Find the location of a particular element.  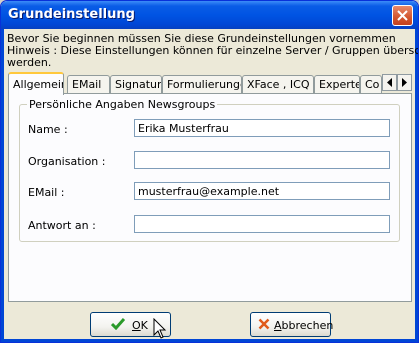

group-label: Persönliche Angaben Newsgroups is located at coordinates (122, 104).